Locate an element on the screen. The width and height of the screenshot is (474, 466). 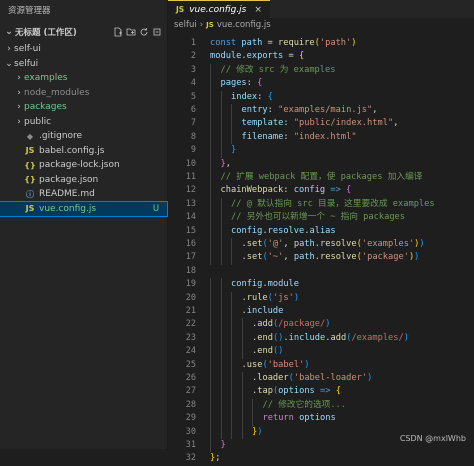
tree-item-package-json: {} package.json is located at coordinates (83, 180).